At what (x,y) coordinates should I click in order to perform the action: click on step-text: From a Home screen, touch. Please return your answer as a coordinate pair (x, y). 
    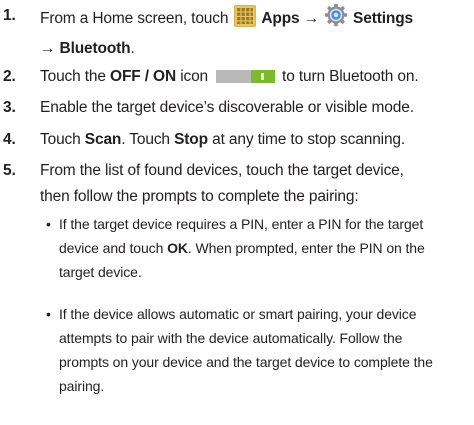
    Looking at the image, I should click on (134, 18).